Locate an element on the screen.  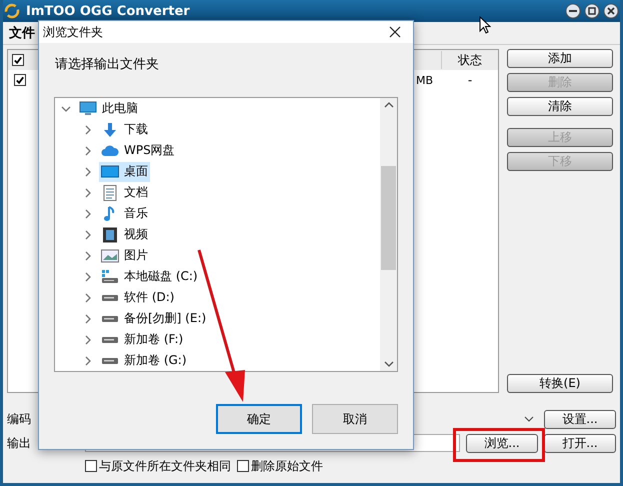
field-label: 编码 is located at coordinates (19, 419).